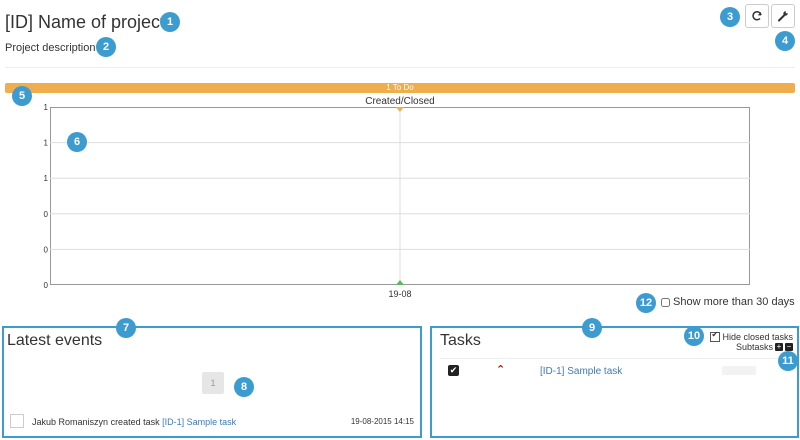  I want to click on chevron-up-icon: ⌃, so click(501, 370).